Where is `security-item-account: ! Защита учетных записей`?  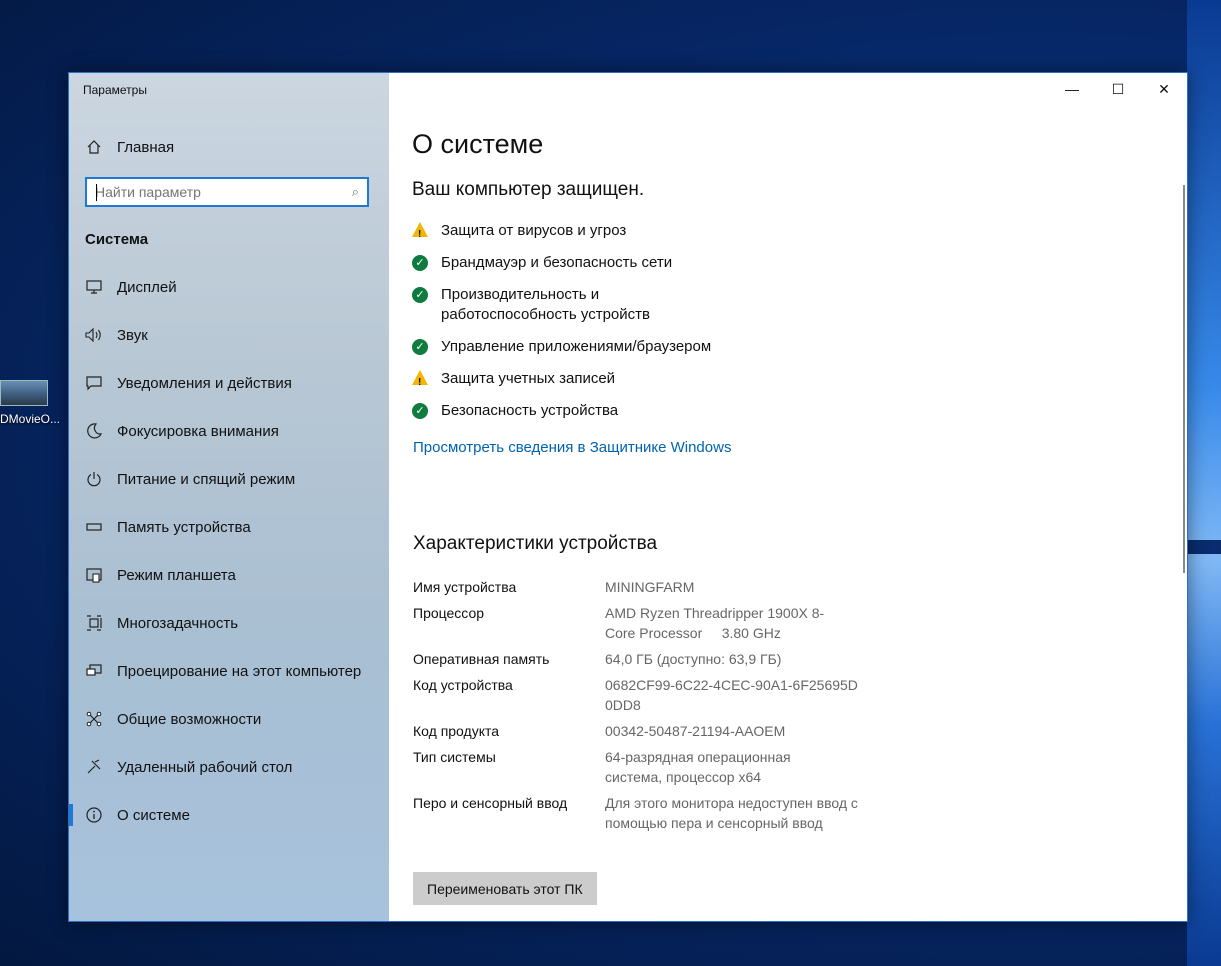
security-item-account: ! Защита учетных записей is located at coordinates (662, 379).